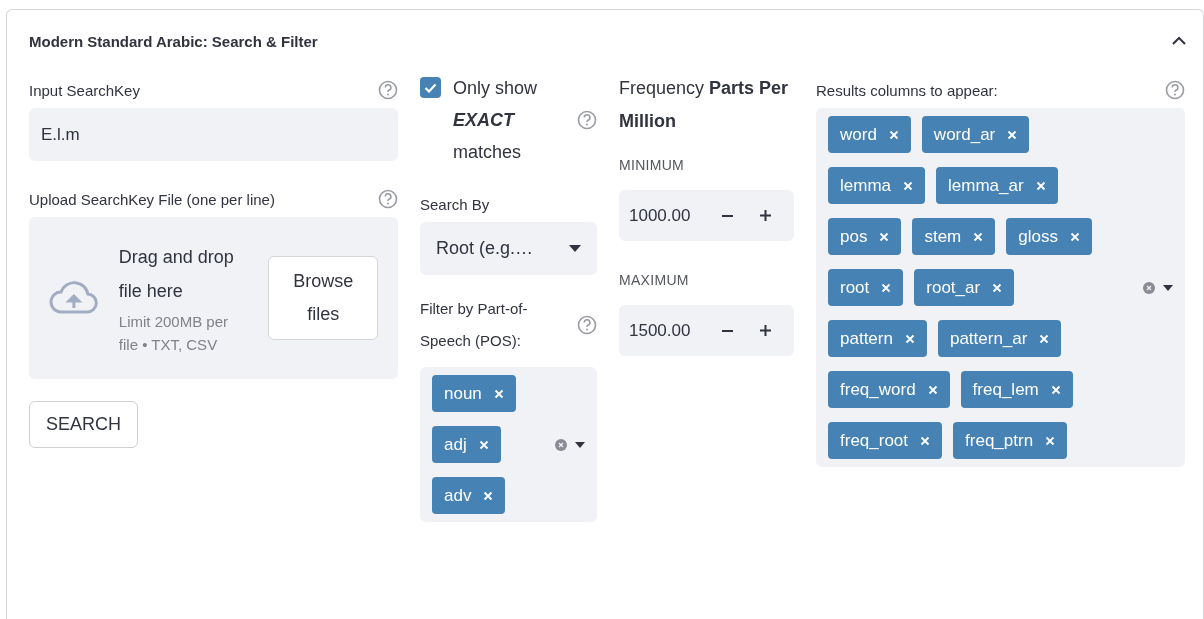 This screenshot has width=1204, height=619. I want to click on tag-chip: word_ar, so click(975, 134).